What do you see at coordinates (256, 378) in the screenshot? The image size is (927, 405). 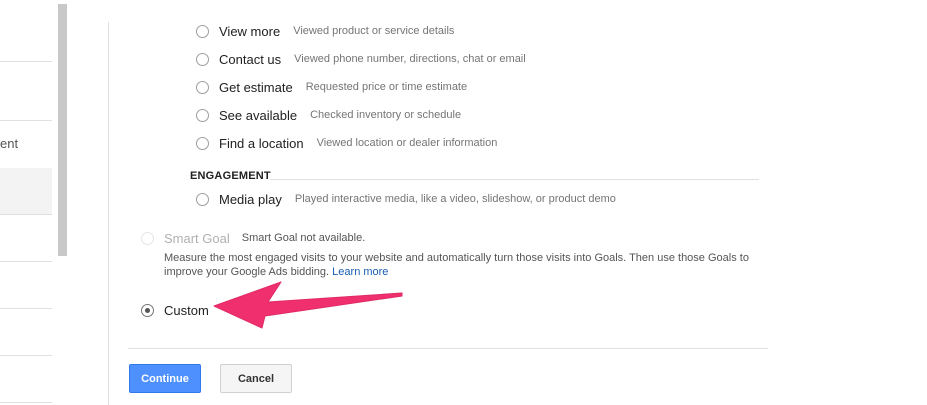 I see `cancel-button: Cancel` at bounding box center [256, 378].